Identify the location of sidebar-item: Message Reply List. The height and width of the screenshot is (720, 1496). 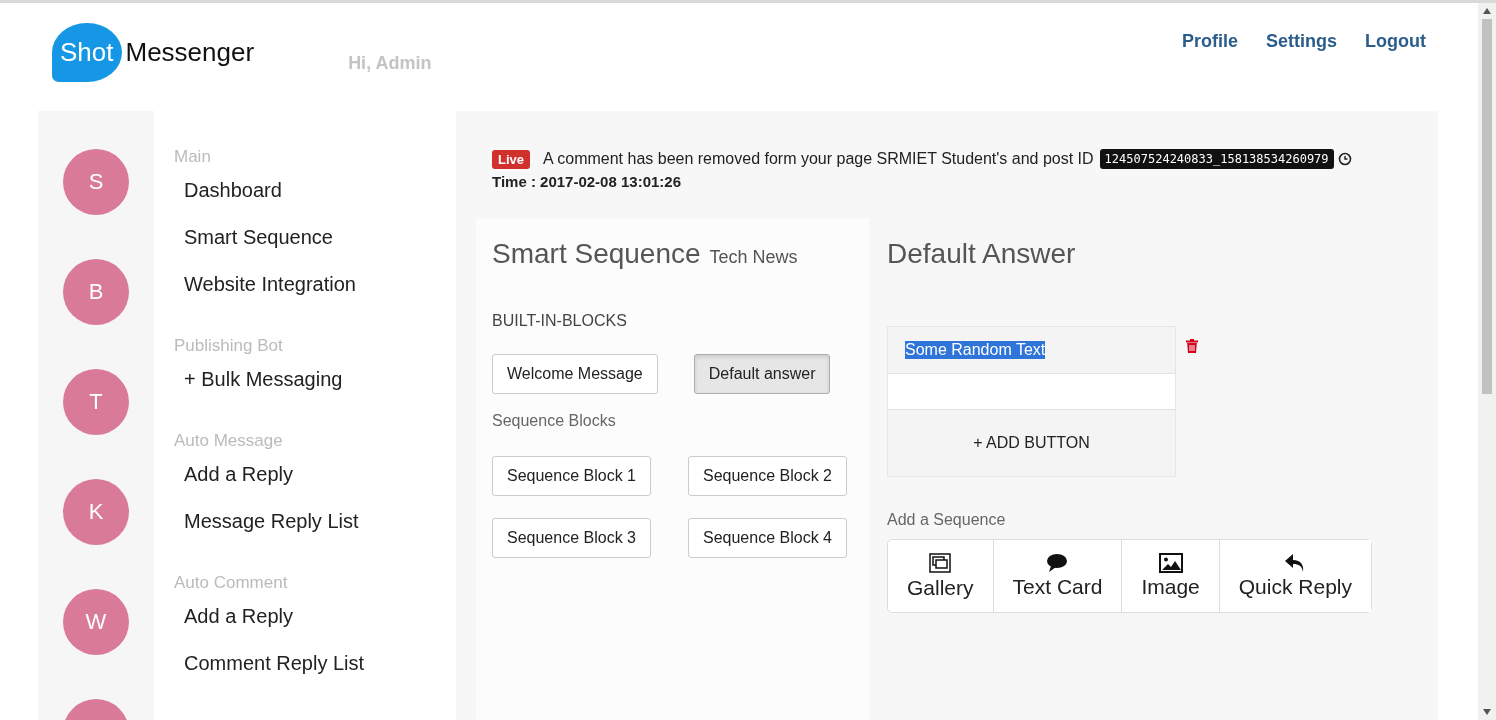
(320, 521).